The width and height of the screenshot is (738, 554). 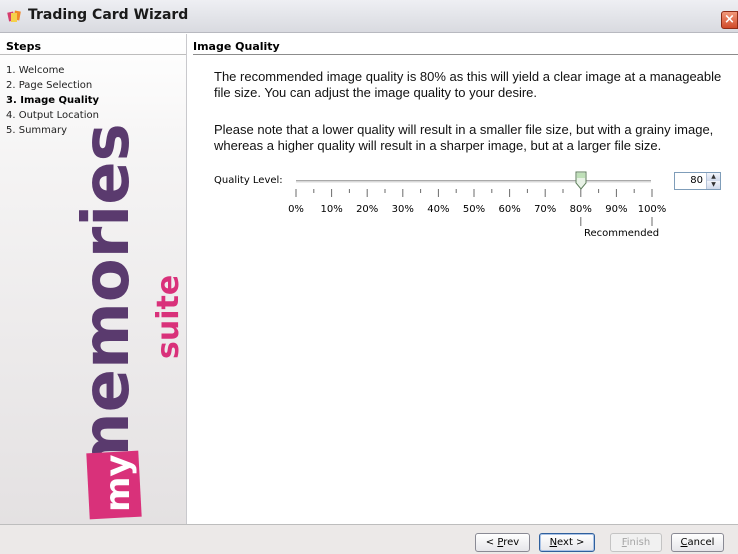 I want to click on wizard-footer: < Prev Next > Finish Cancel, so click(x=369, y=539).